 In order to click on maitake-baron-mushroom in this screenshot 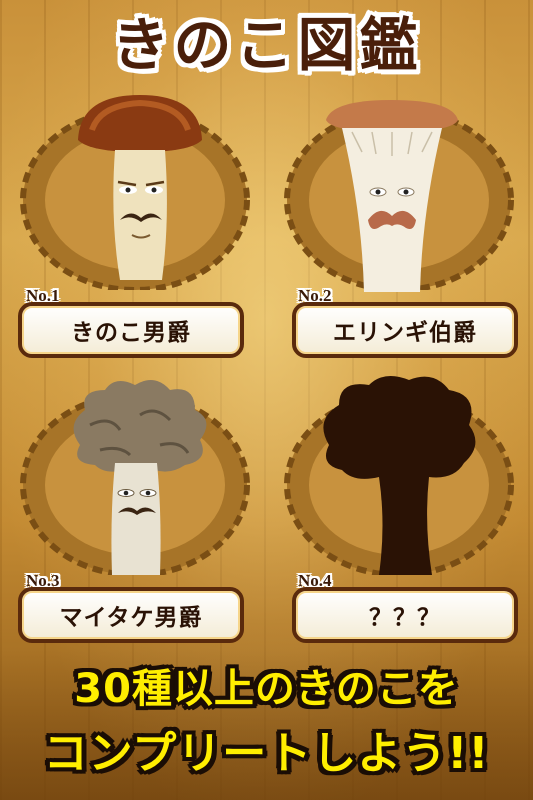, I will do `click(140, 477)`.